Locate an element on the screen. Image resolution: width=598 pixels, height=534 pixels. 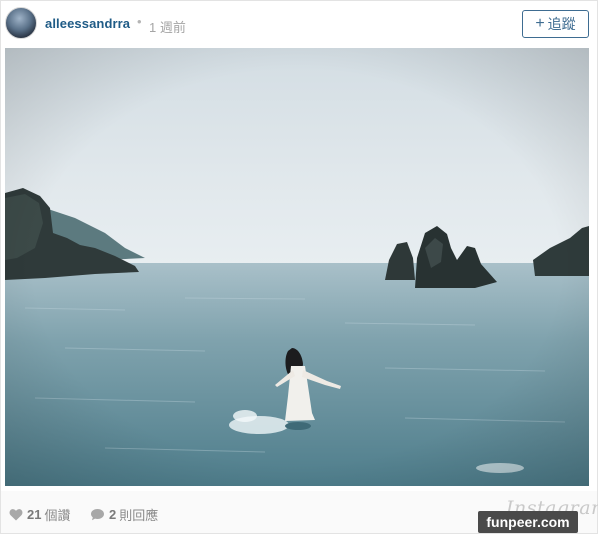
likes-button: 21 個讚 is located at coordinates (39, 514).